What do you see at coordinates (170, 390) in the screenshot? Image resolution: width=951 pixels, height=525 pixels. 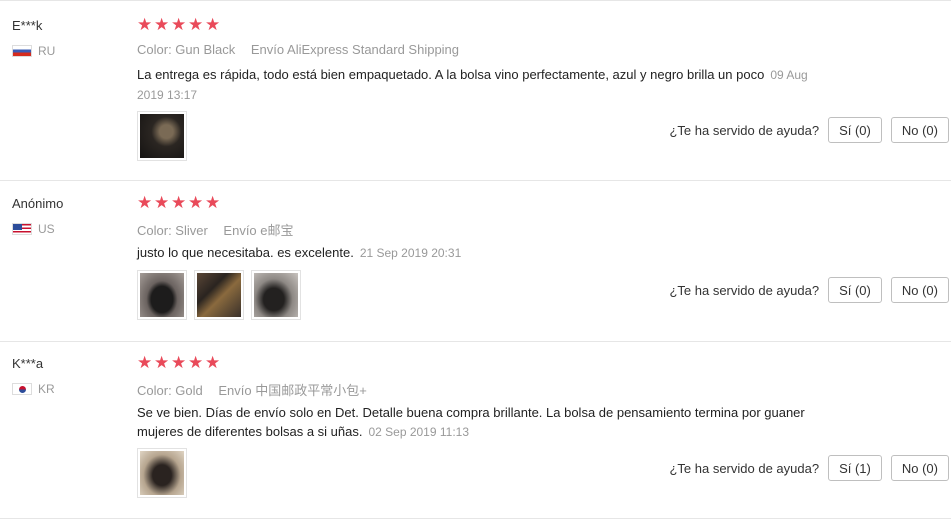 I see `product-color: Color: Gold` at bounding box center [170, 390].